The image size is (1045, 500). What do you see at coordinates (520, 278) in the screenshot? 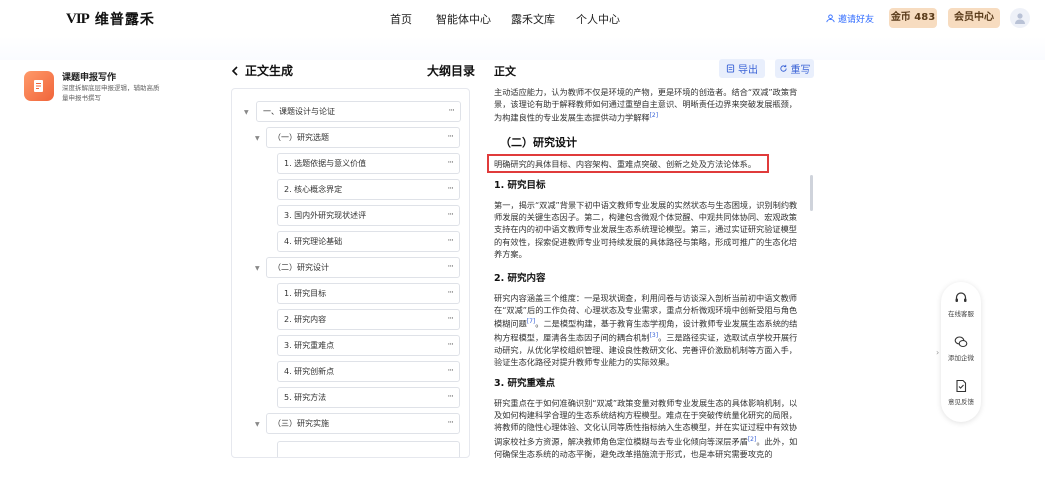
I see `subsection-heading: 2. 研究内容` at bounding box center [520, 278].